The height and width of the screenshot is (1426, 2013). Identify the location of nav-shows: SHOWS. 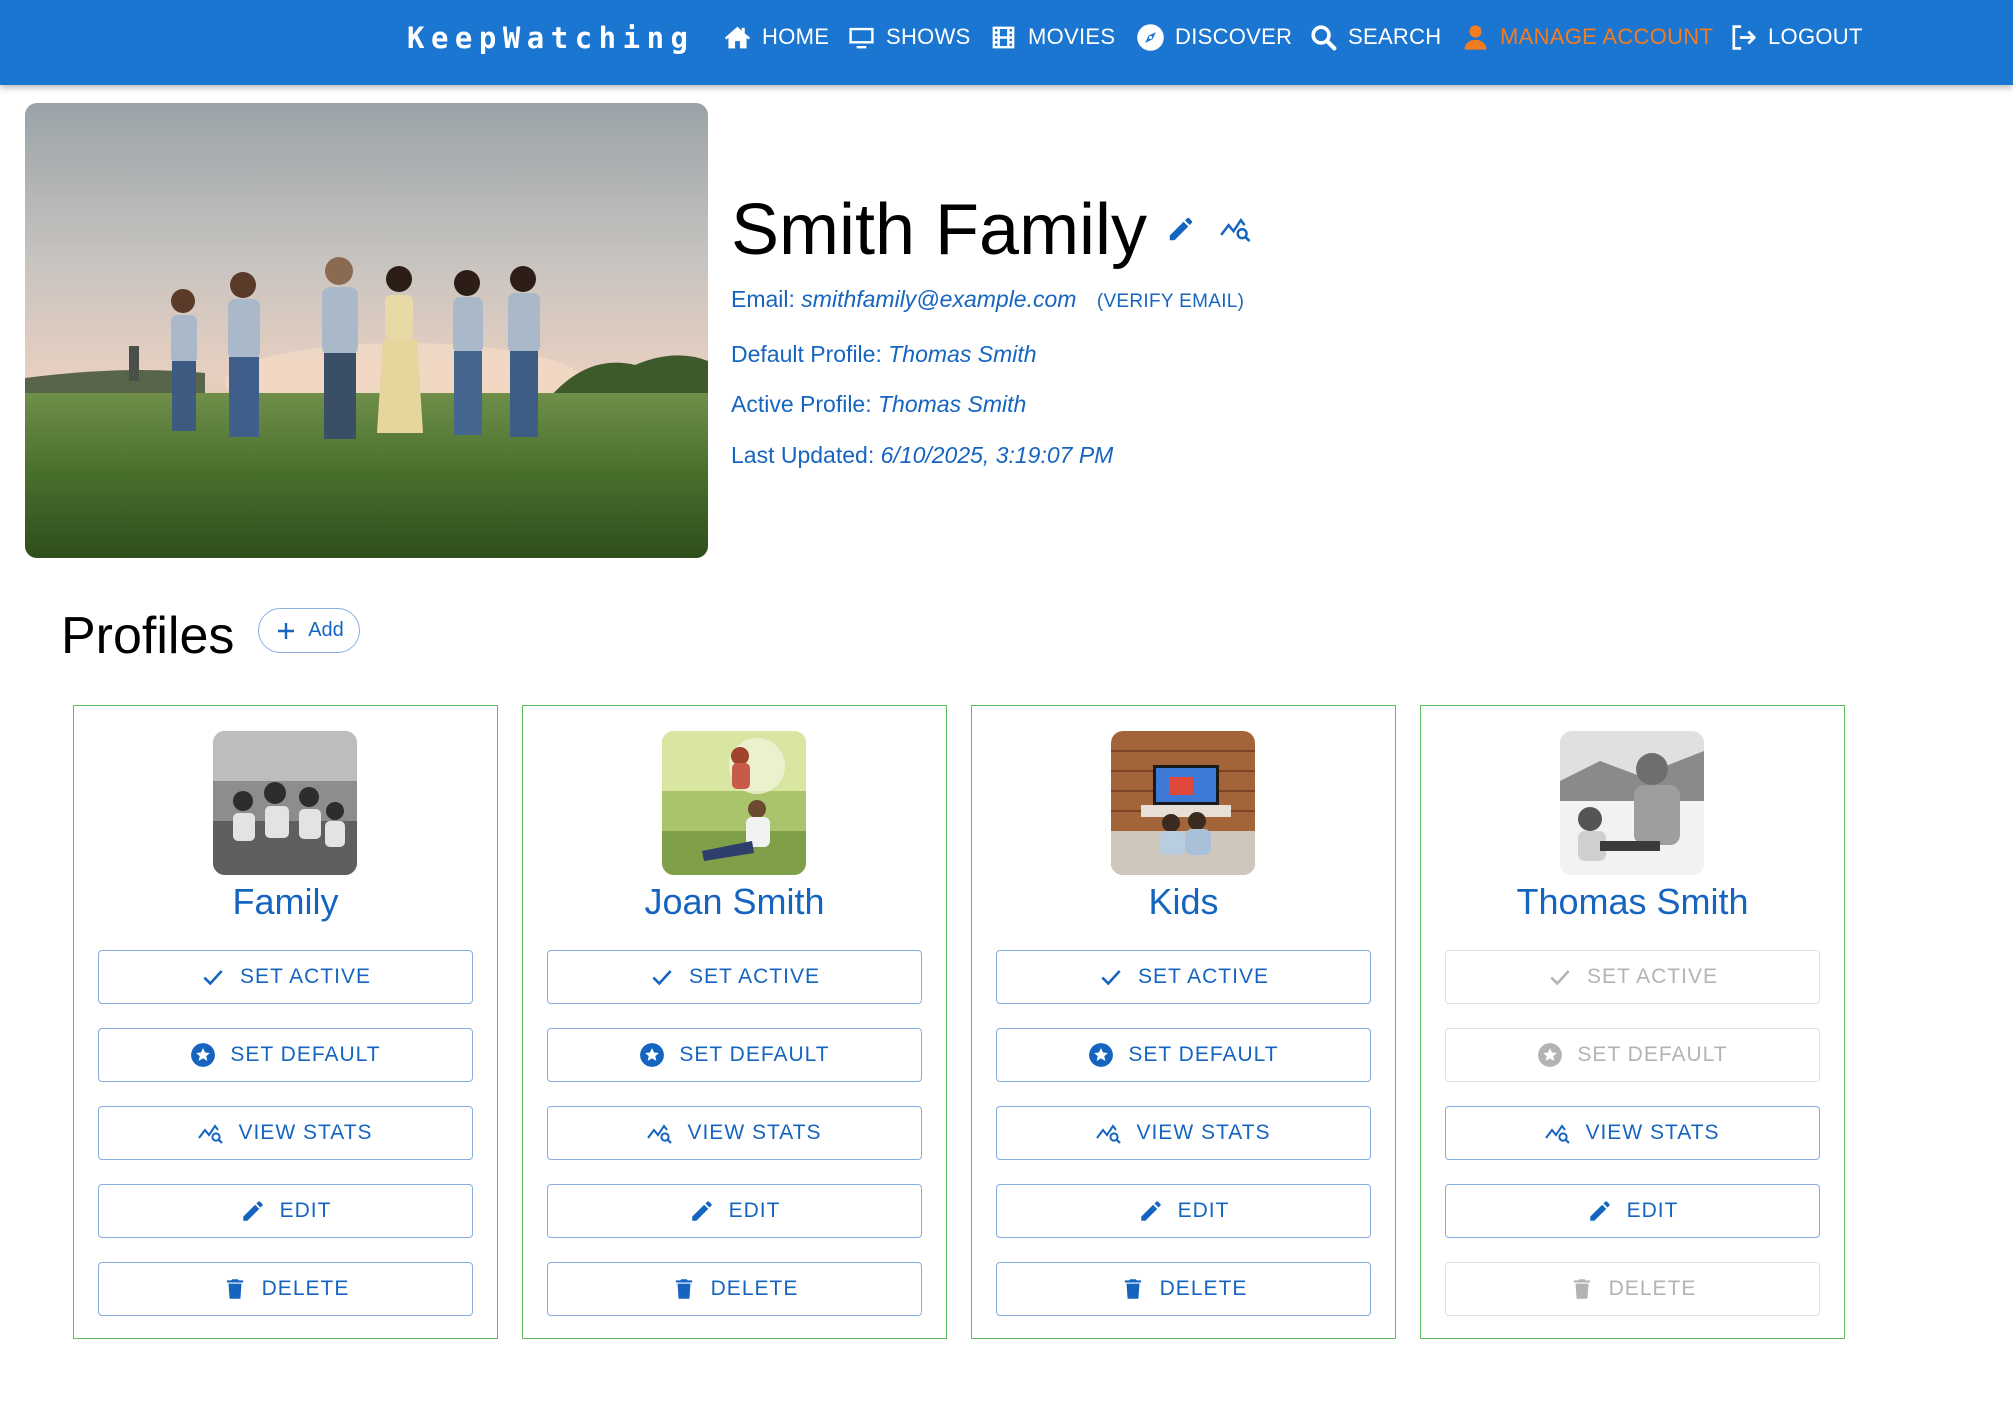
(908, 37).